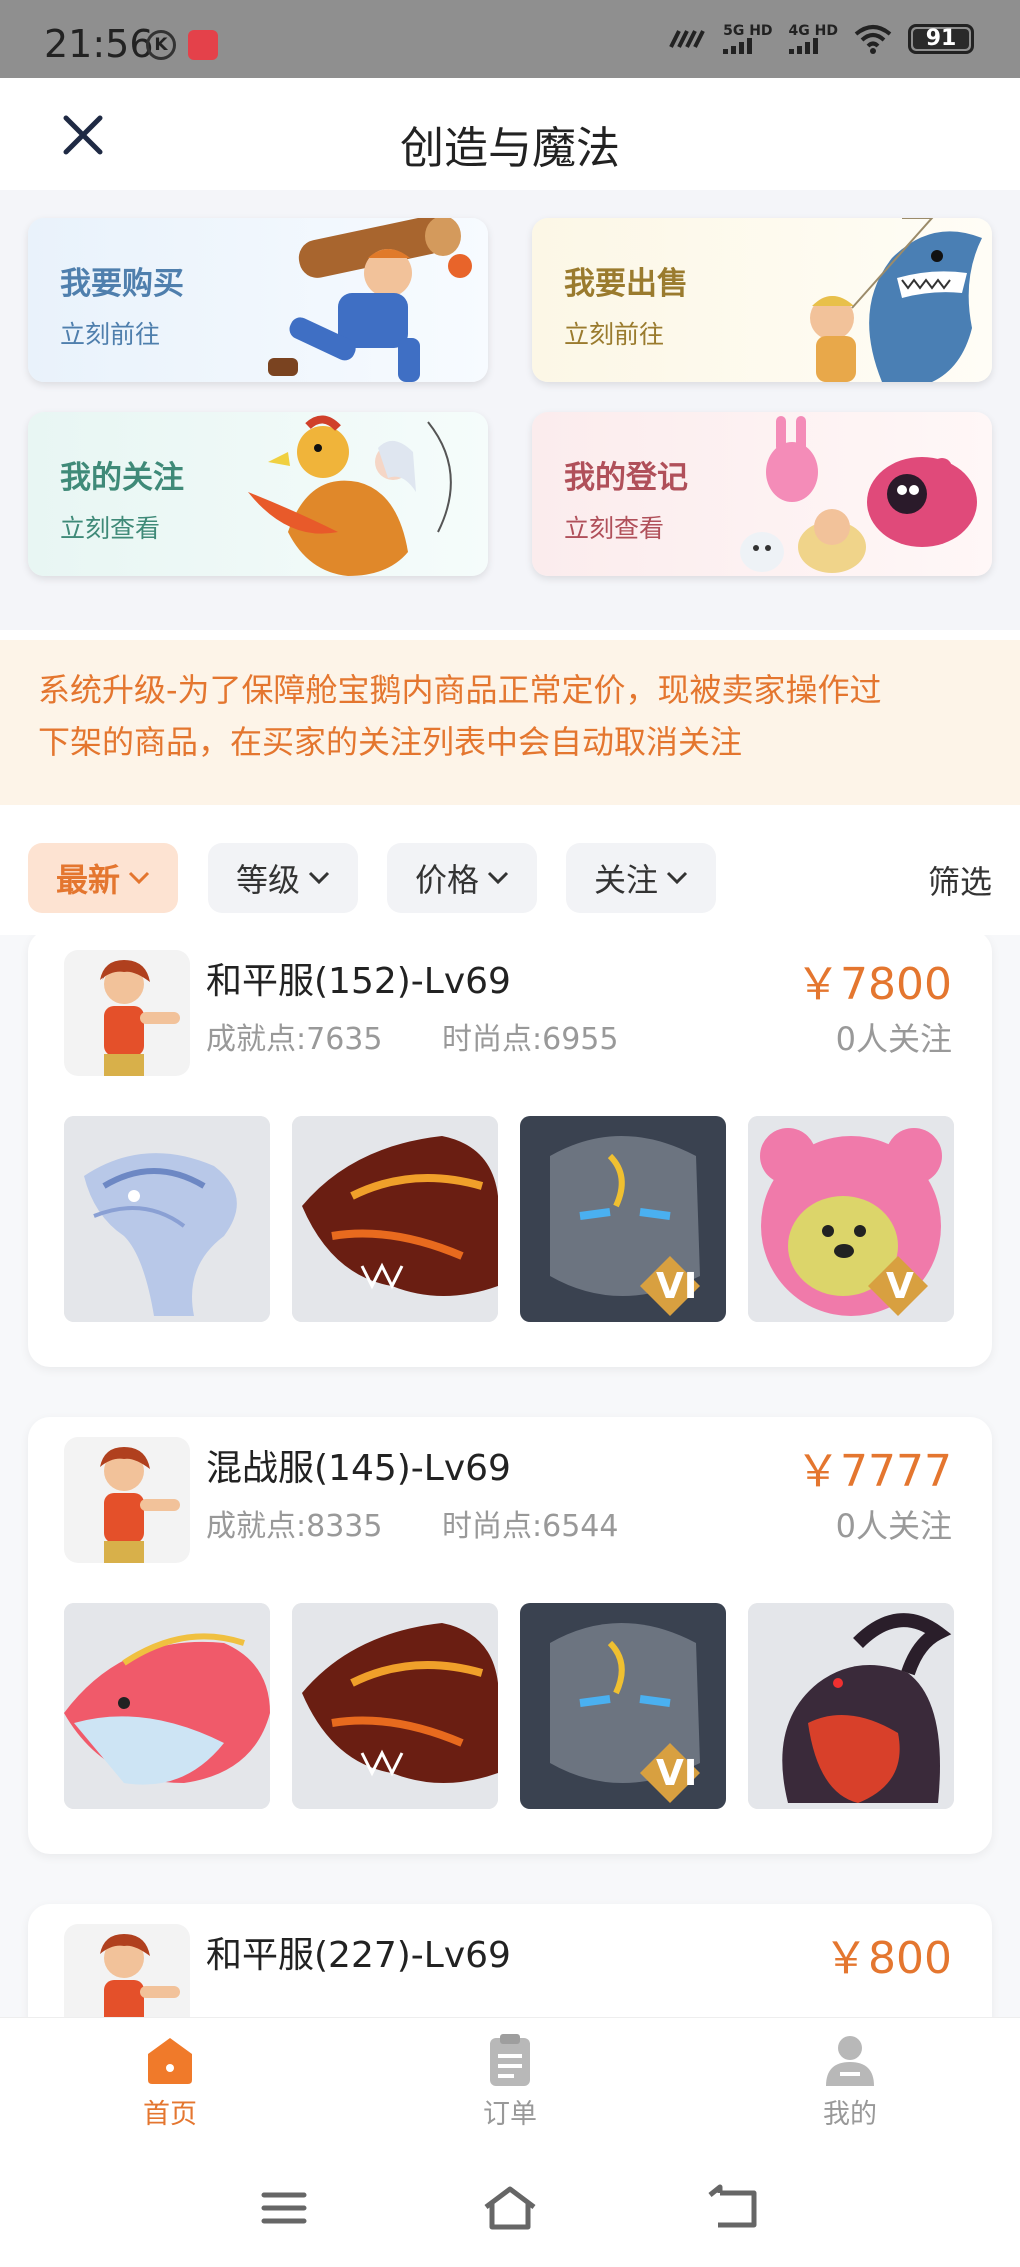 This screenshot has height=2267, width=1020. Describe the element at coordinates (960, 880) in the screenshot. I see `filter-button: 筛选` at that location.